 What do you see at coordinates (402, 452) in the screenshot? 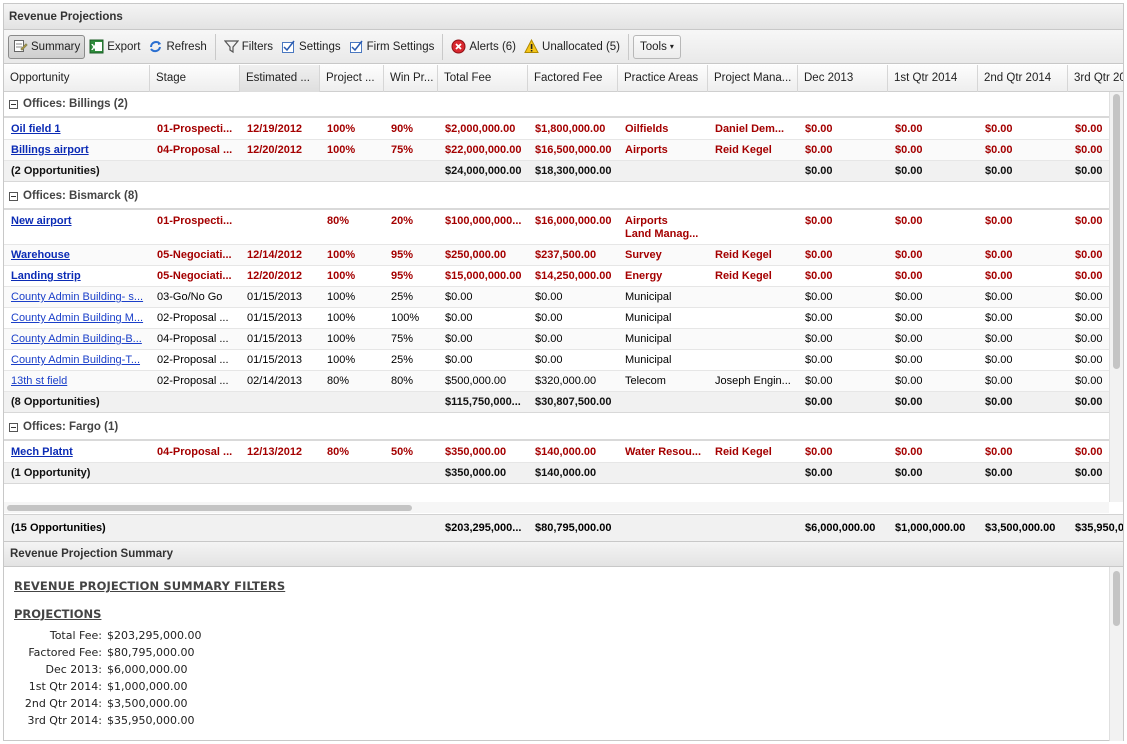
I see `cell-win-probability: 50%` at bounding box center [402, 452].